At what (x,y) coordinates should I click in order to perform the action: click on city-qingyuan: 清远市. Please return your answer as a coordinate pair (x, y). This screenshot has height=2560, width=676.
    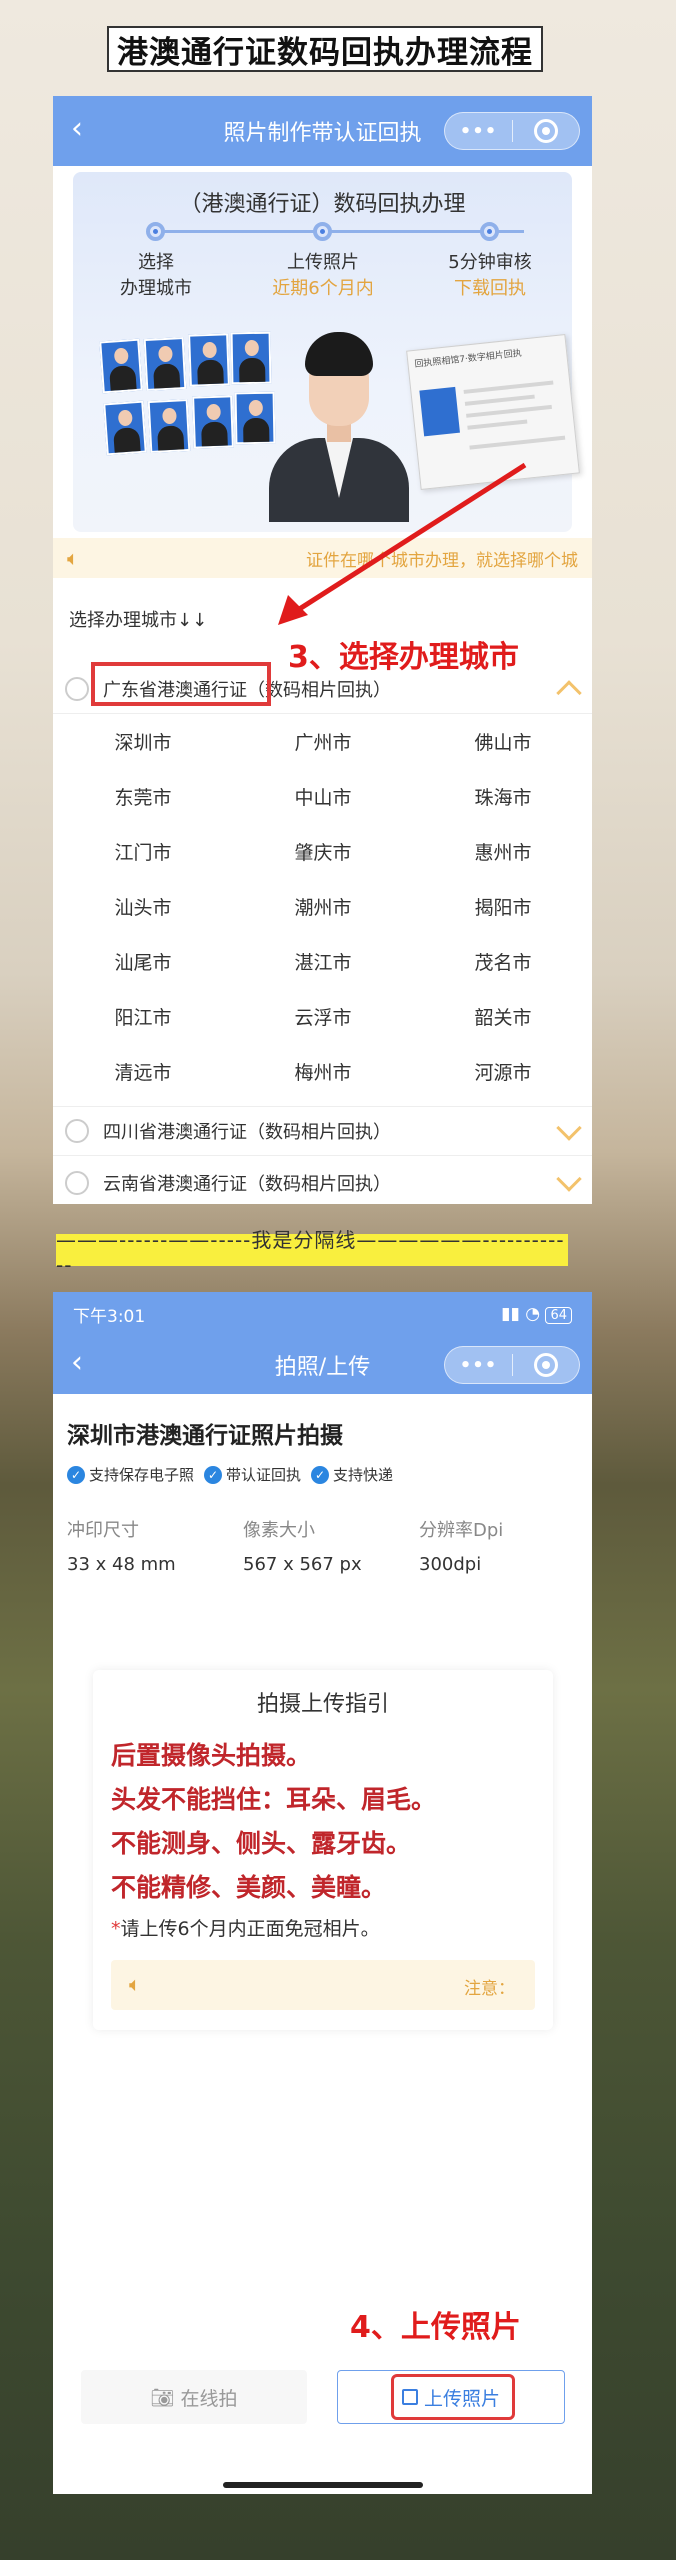
    Looking at the image, I should click on (143, 1071).